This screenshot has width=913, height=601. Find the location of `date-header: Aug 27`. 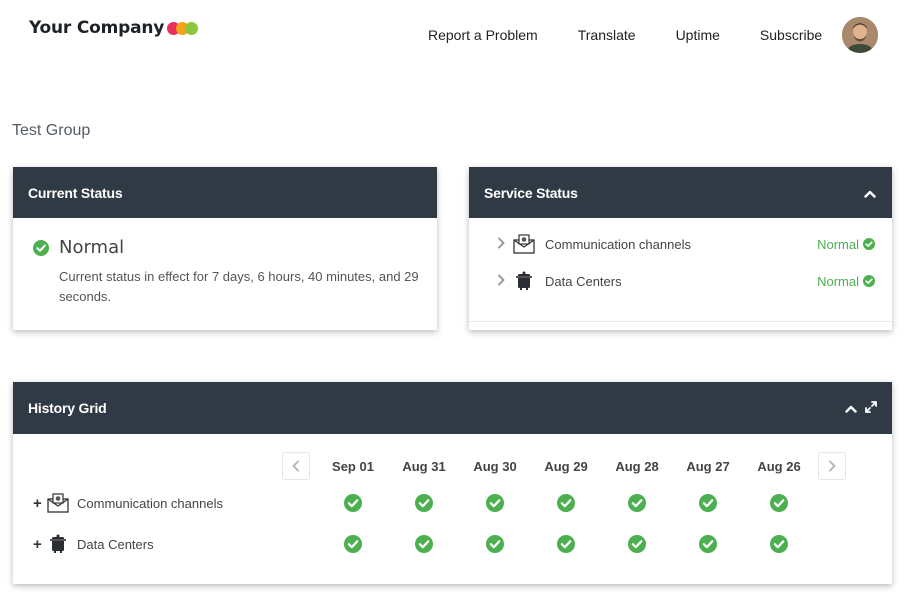

date-header: Aug 27 is located at coordinates (708, 466).